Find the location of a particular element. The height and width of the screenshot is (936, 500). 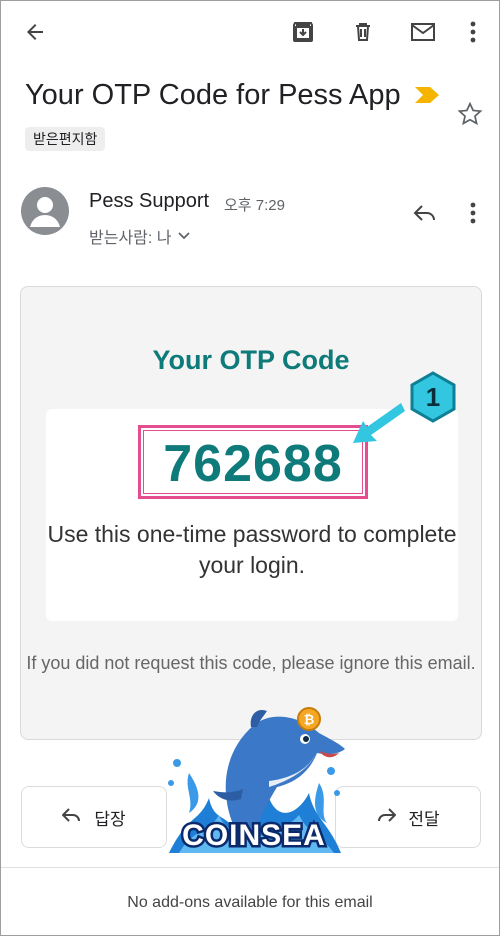

recipient-details: 받는사람: 나 is located at coordinates (139, 236).